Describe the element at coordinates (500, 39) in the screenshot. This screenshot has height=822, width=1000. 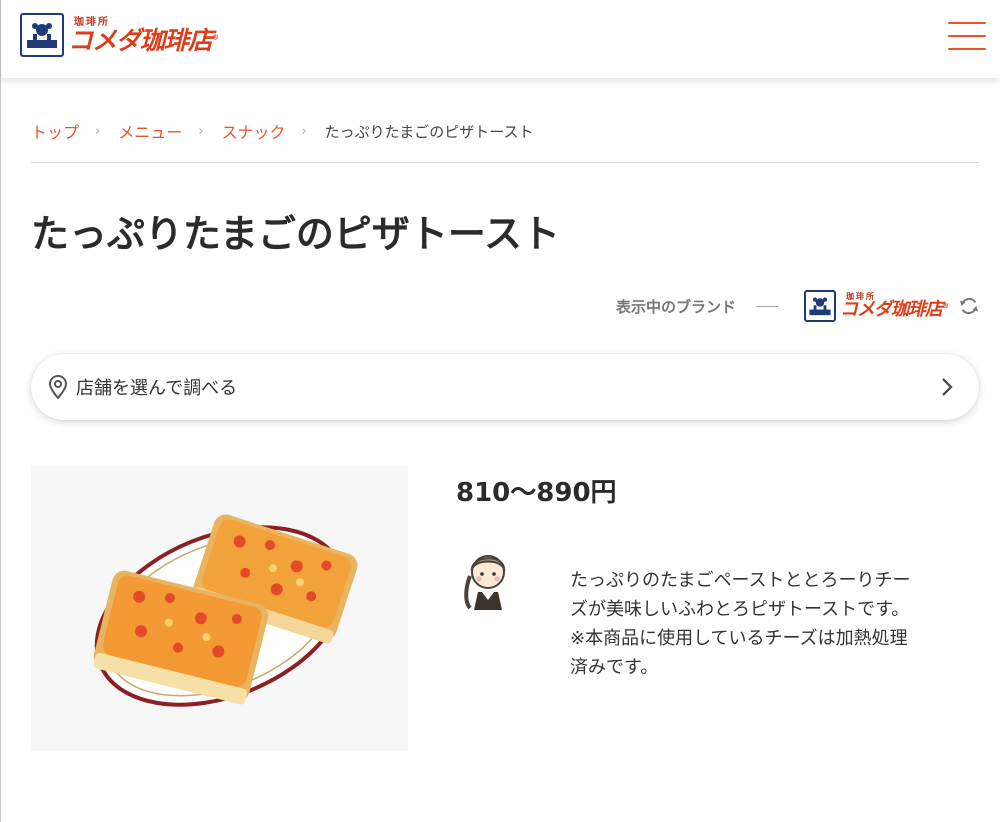
I see `site-header: 珈琲所 コメダ珈琲店®` at that location.